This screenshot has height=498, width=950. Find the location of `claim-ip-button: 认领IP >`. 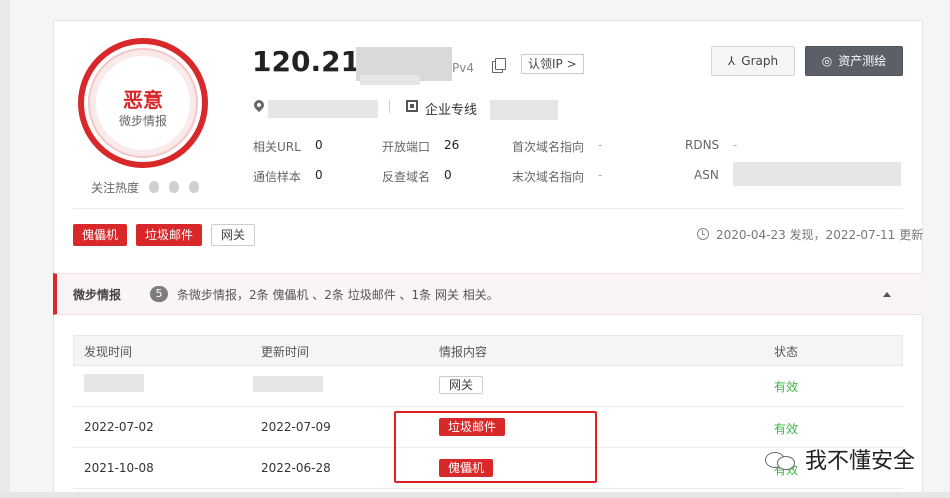

claim-ip-button: 认领IP > is located at coordinates (552, 64).